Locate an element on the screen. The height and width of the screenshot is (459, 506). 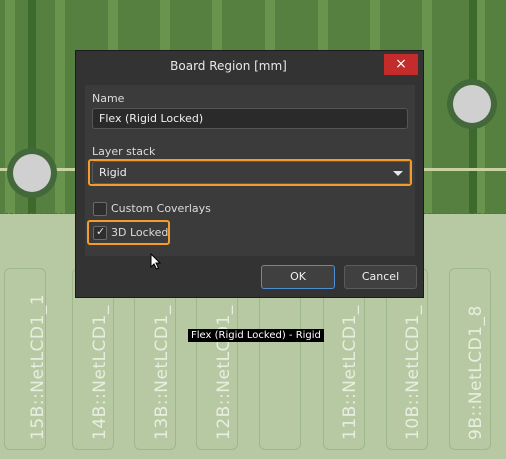
custom-coverlays-label: Custom Coverlays is located at coordinates (161, 208).